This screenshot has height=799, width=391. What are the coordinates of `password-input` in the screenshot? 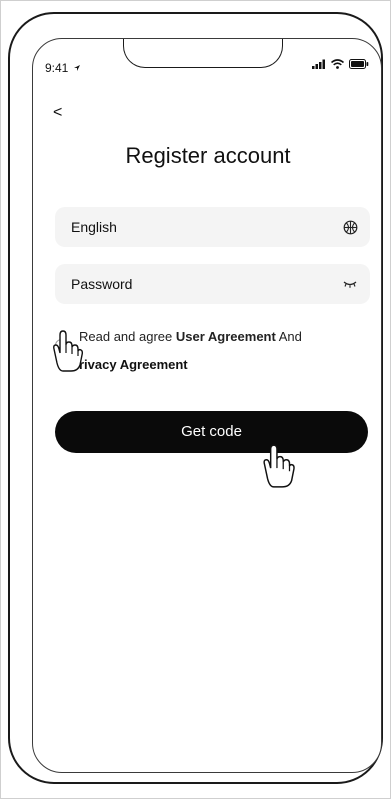 It's located at (205, 284).